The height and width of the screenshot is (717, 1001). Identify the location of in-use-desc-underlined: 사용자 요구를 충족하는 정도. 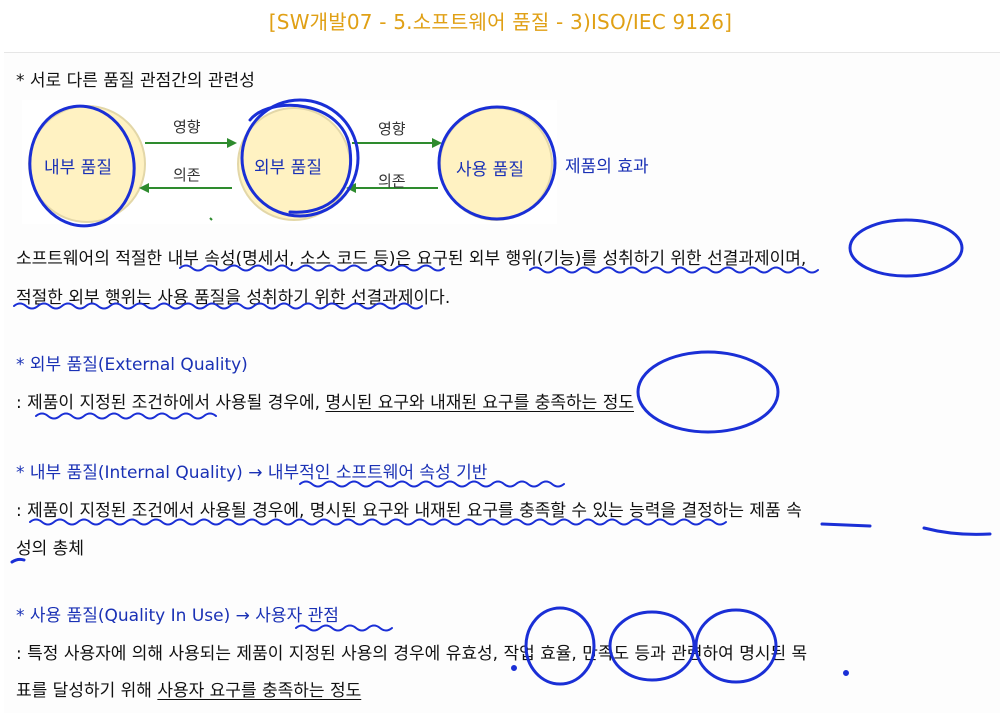
(259, 691).